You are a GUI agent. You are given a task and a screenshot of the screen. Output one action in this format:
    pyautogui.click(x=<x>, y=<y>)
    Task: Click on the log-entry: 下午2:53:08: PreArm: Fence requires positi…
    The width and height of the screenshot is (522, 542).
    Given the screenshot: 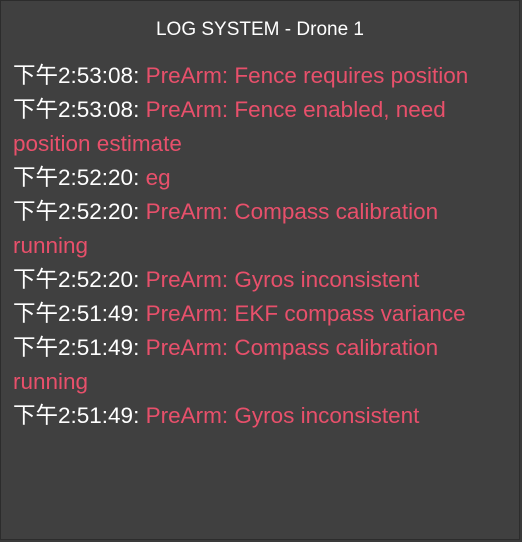 What is the action you would take?
    pyautogui.click(x=260, y=76)
    